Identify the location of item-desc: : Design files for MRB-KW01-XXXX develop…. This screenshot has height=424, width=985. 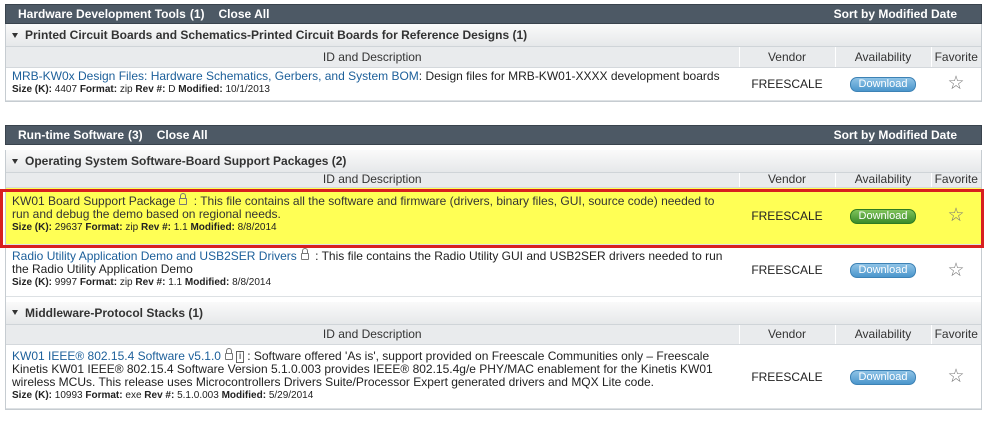
(569, 75).